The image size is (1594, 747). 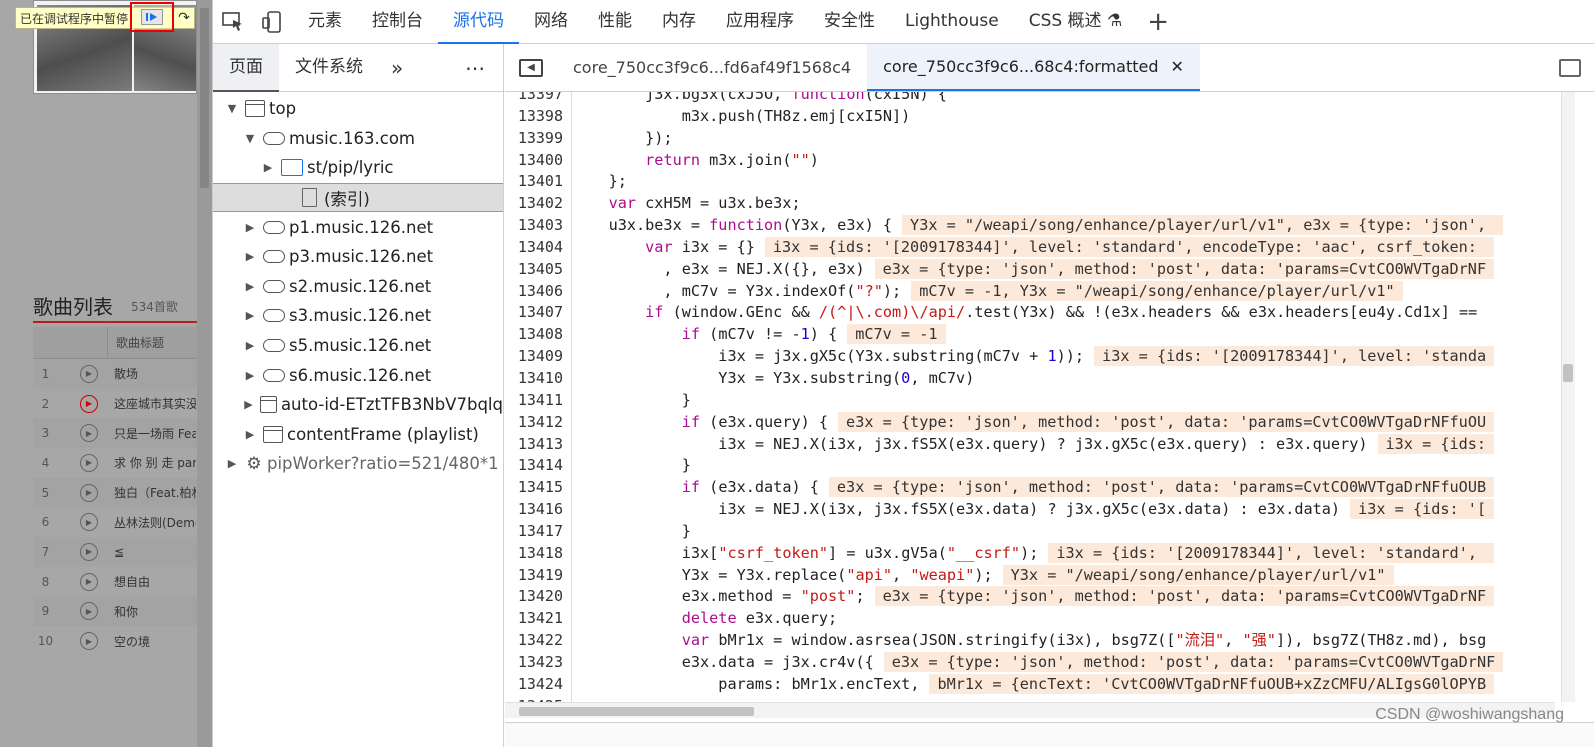 What do you see at coordinates (679, 22) in the screenshot?
I see `devtools-tab: 内存` at bounding box center [679, 22].